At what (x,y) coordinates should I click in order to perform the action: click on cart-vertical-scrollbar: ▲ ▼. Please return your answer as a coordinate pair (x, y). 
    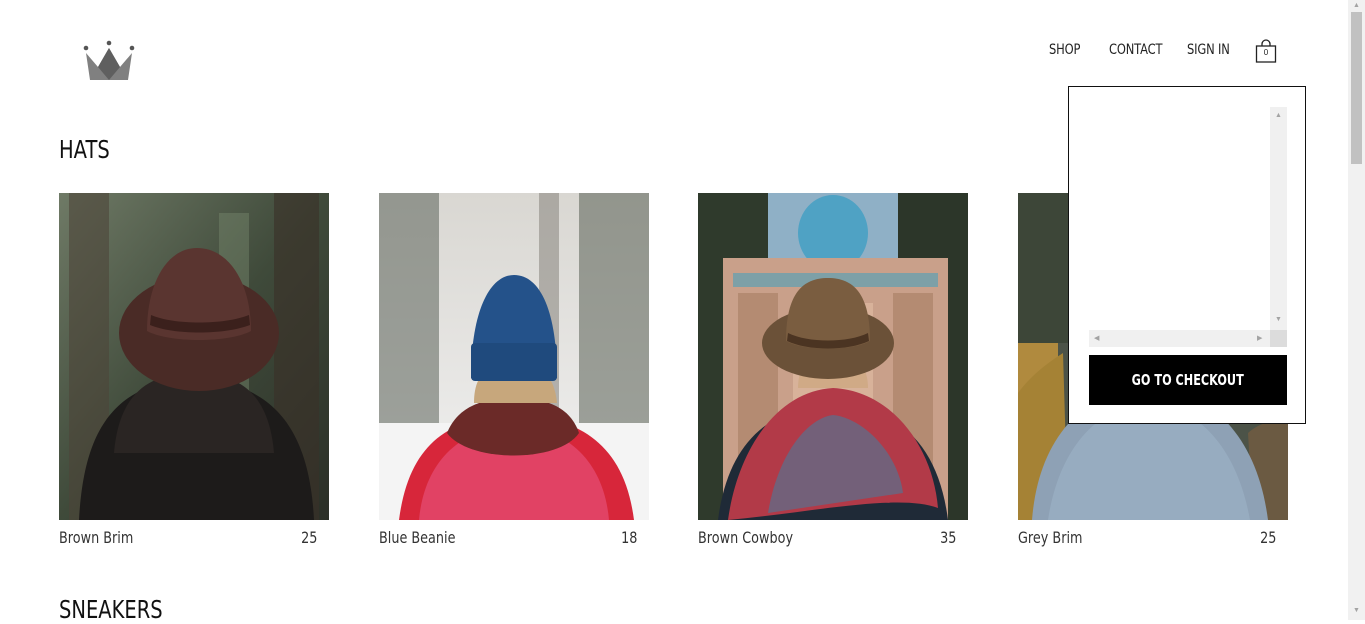
    Looking at the image, I should click on (1278, 218).